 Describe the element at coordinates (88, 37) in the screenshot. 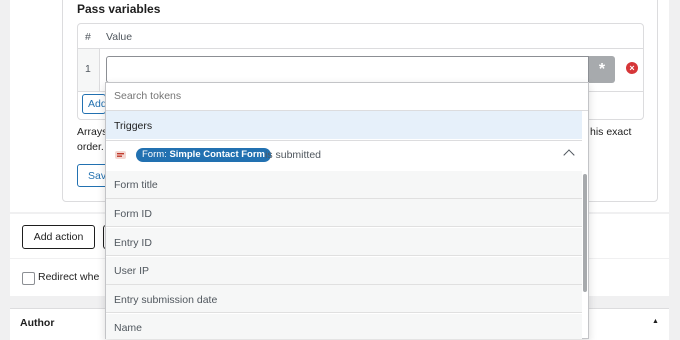

I see `column-header-number: #` at that location.